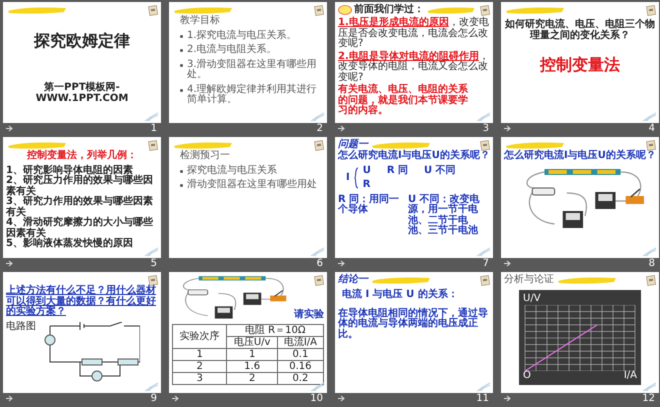 The height and width of the screenshot is (407, 660). Describe the element at coordinates (252, 342) in the screenshot. I see `table-cell: 电压U/v` at that location.